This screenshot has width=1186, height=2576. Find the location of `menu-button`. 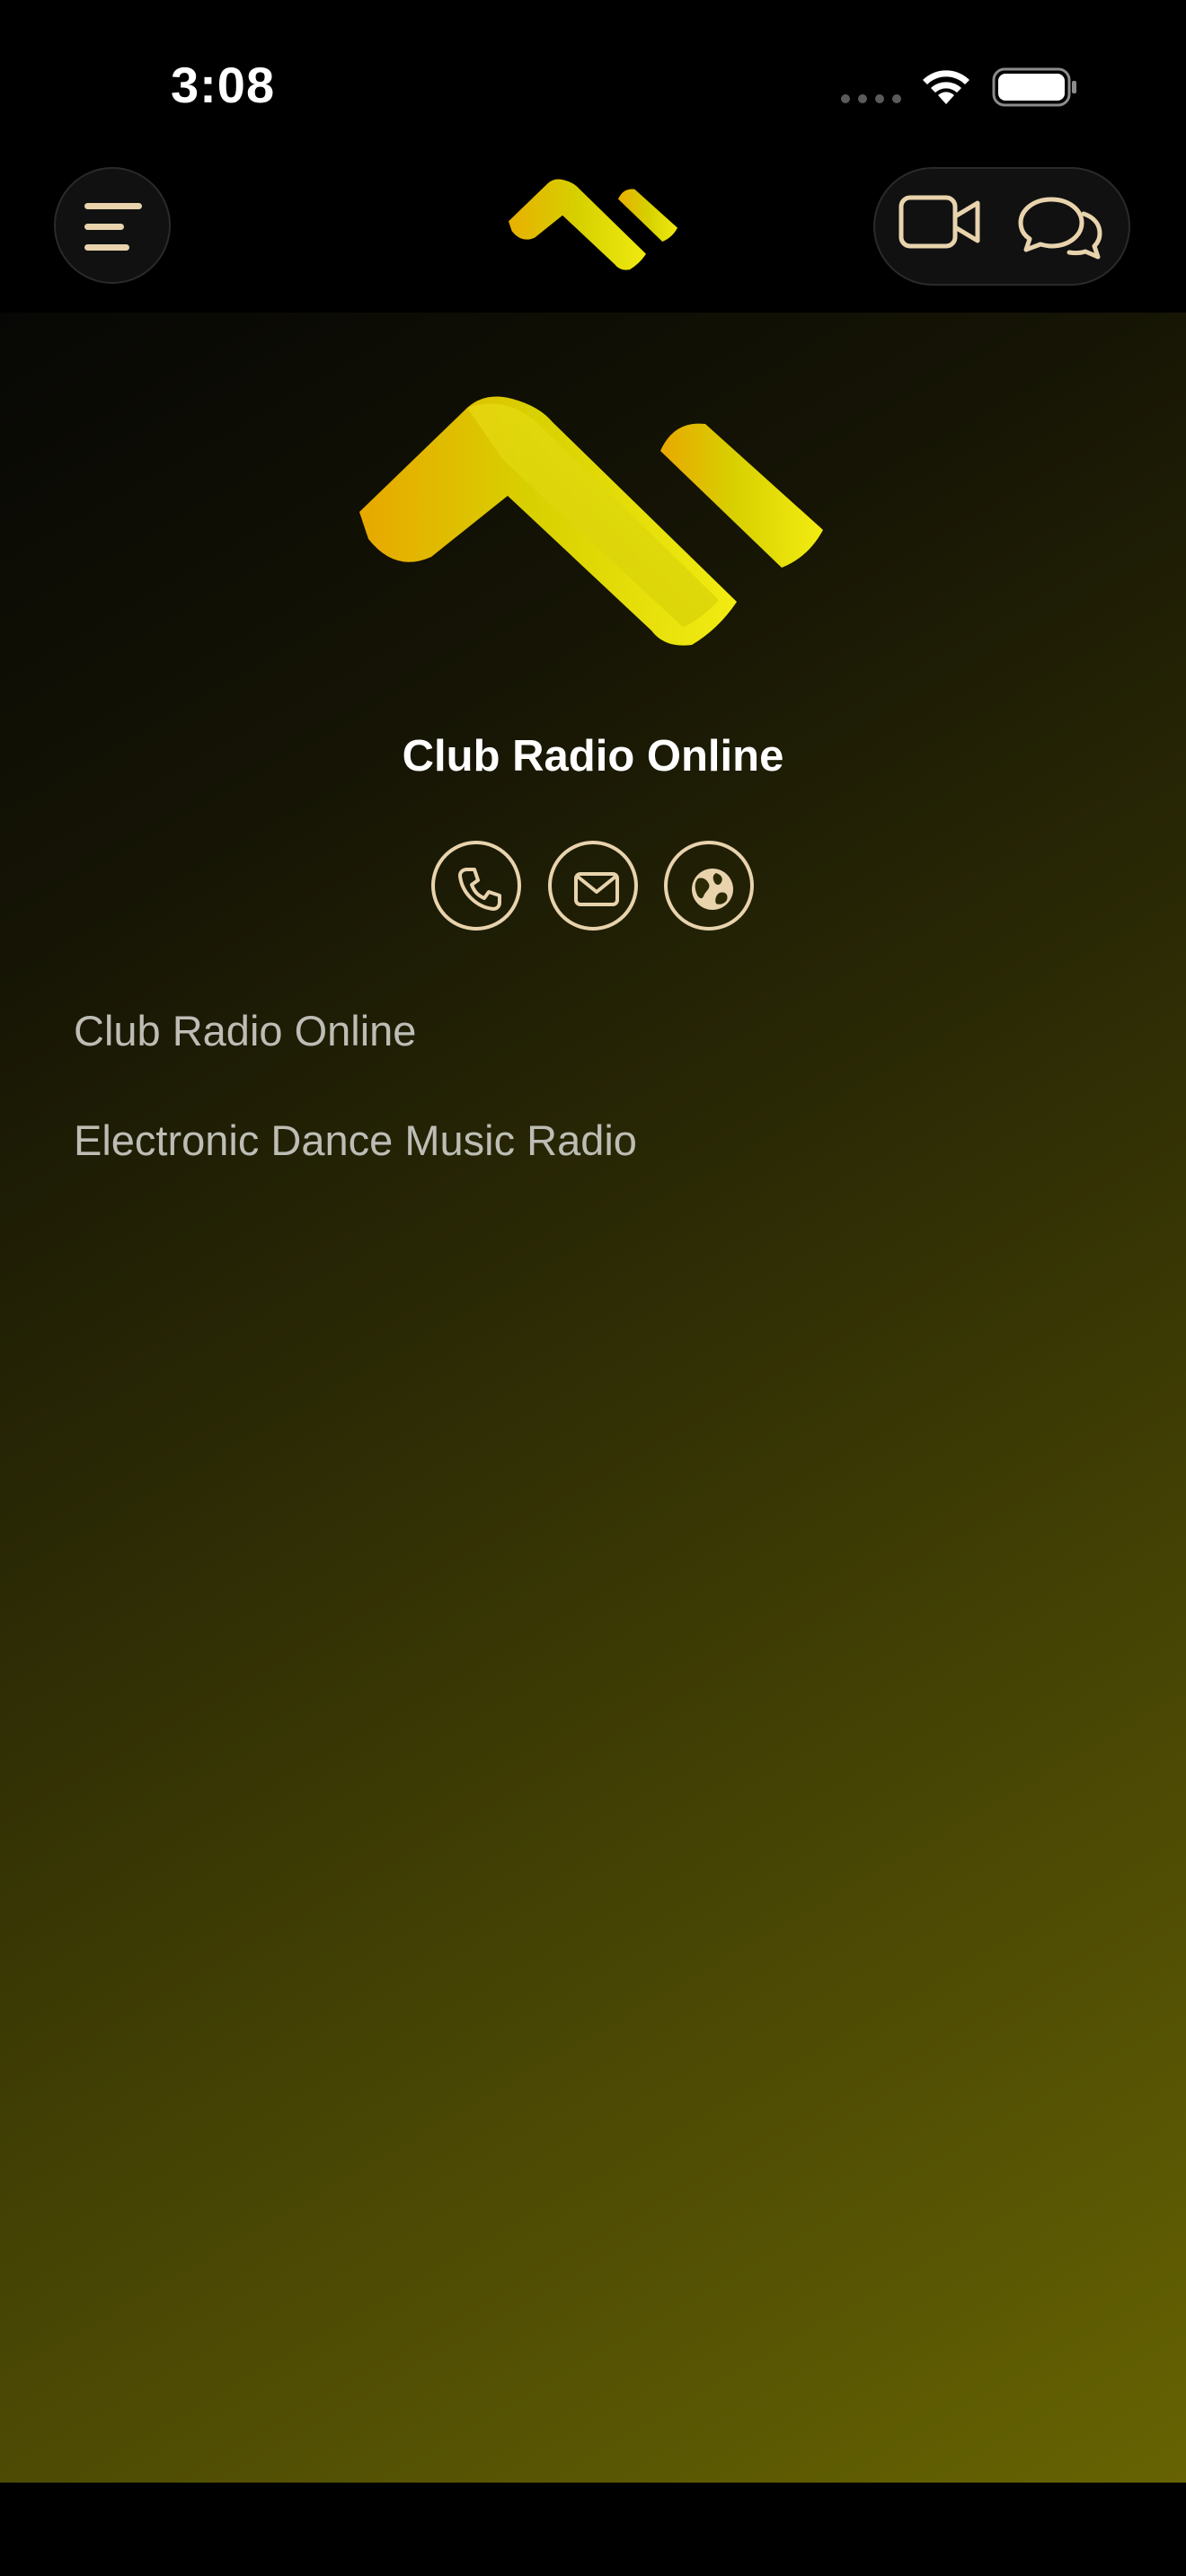

menu-button is located at coordinates (112, 225).